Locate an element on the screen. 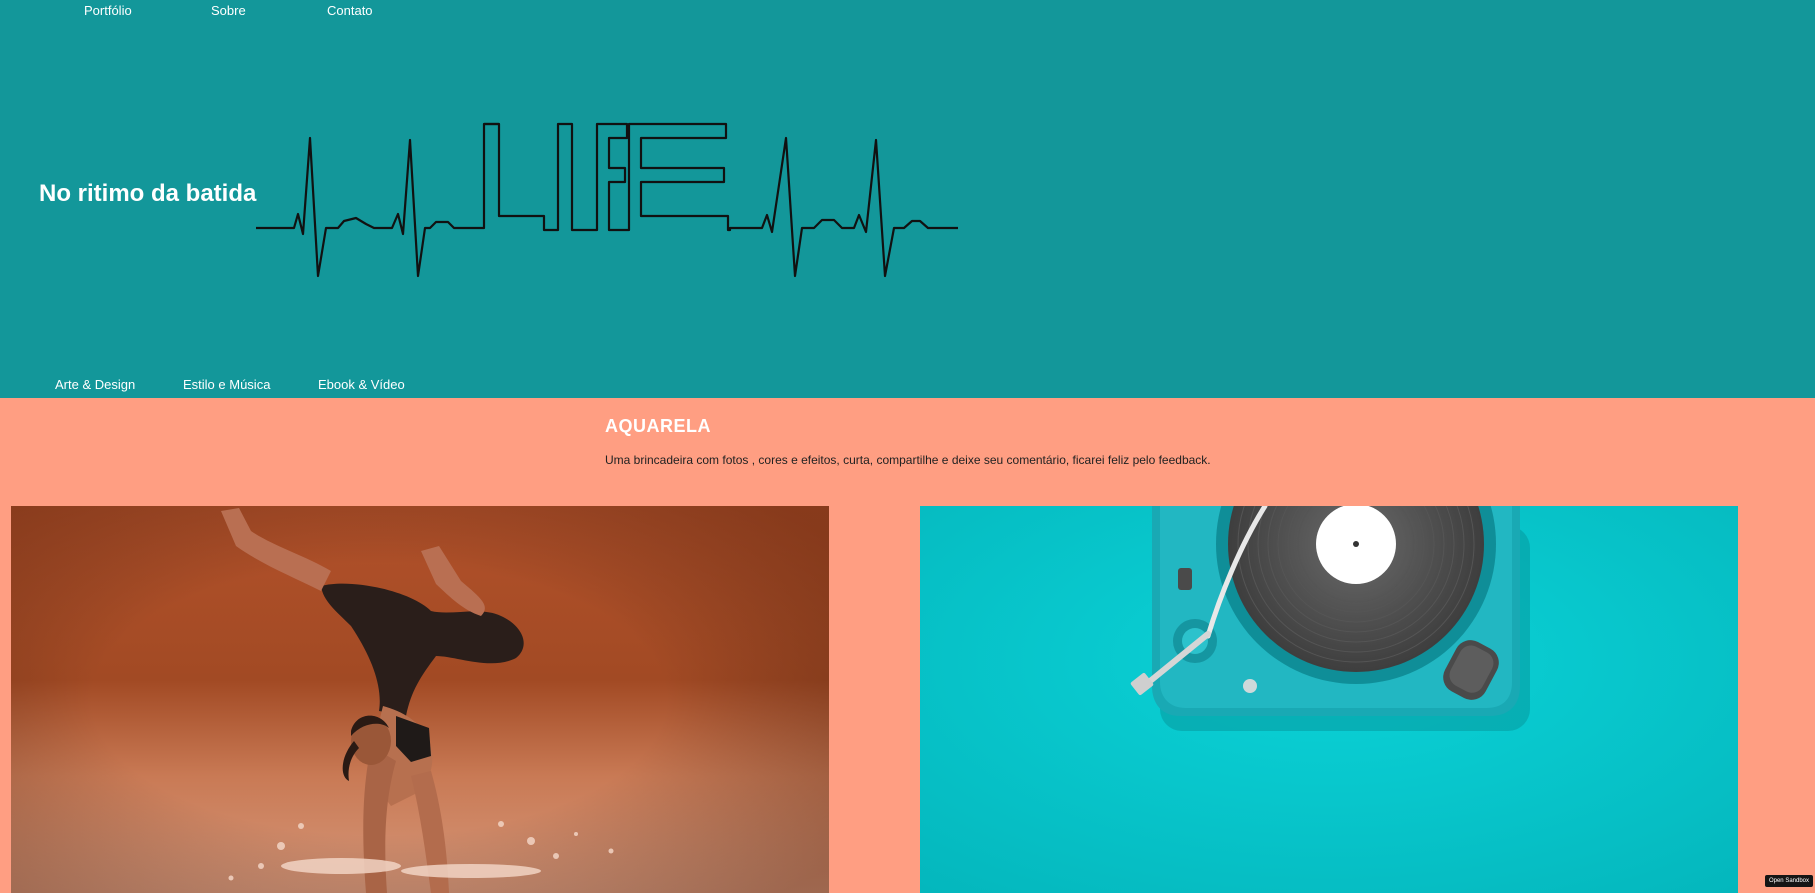  section-title: AQUARELA is located at coordinates (658, 426).